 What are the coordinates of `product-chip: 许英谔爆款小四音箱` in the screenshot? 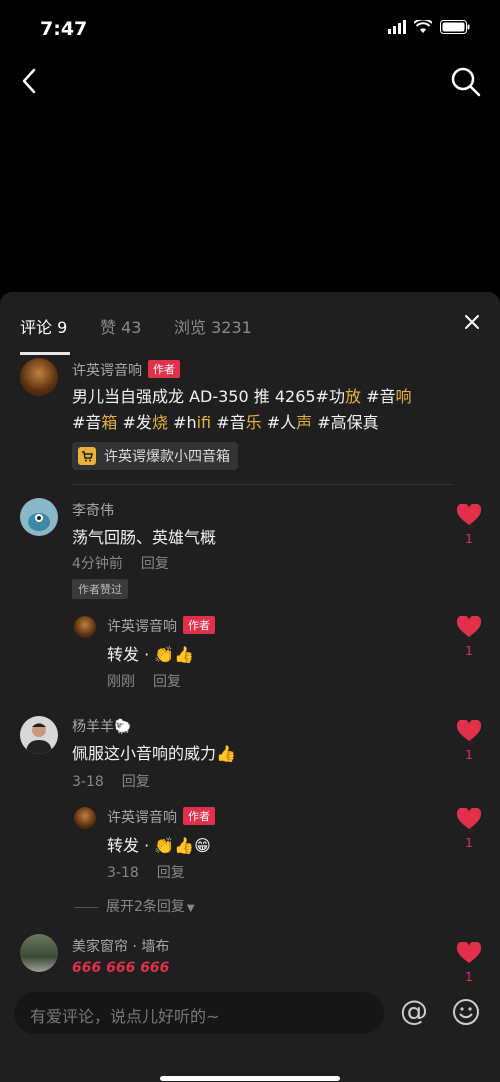 It's located at (155, 456).